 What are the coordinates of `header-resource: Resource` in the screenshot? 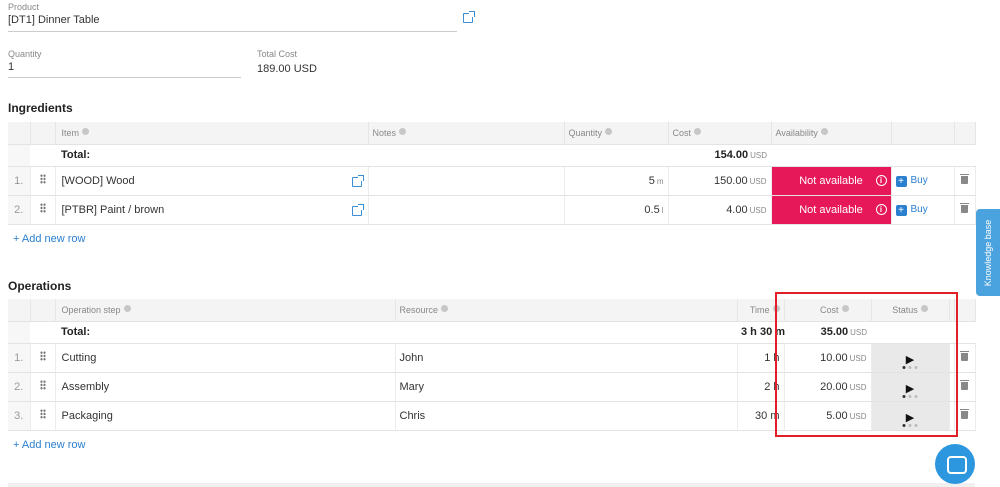 It's located at (566, 310).